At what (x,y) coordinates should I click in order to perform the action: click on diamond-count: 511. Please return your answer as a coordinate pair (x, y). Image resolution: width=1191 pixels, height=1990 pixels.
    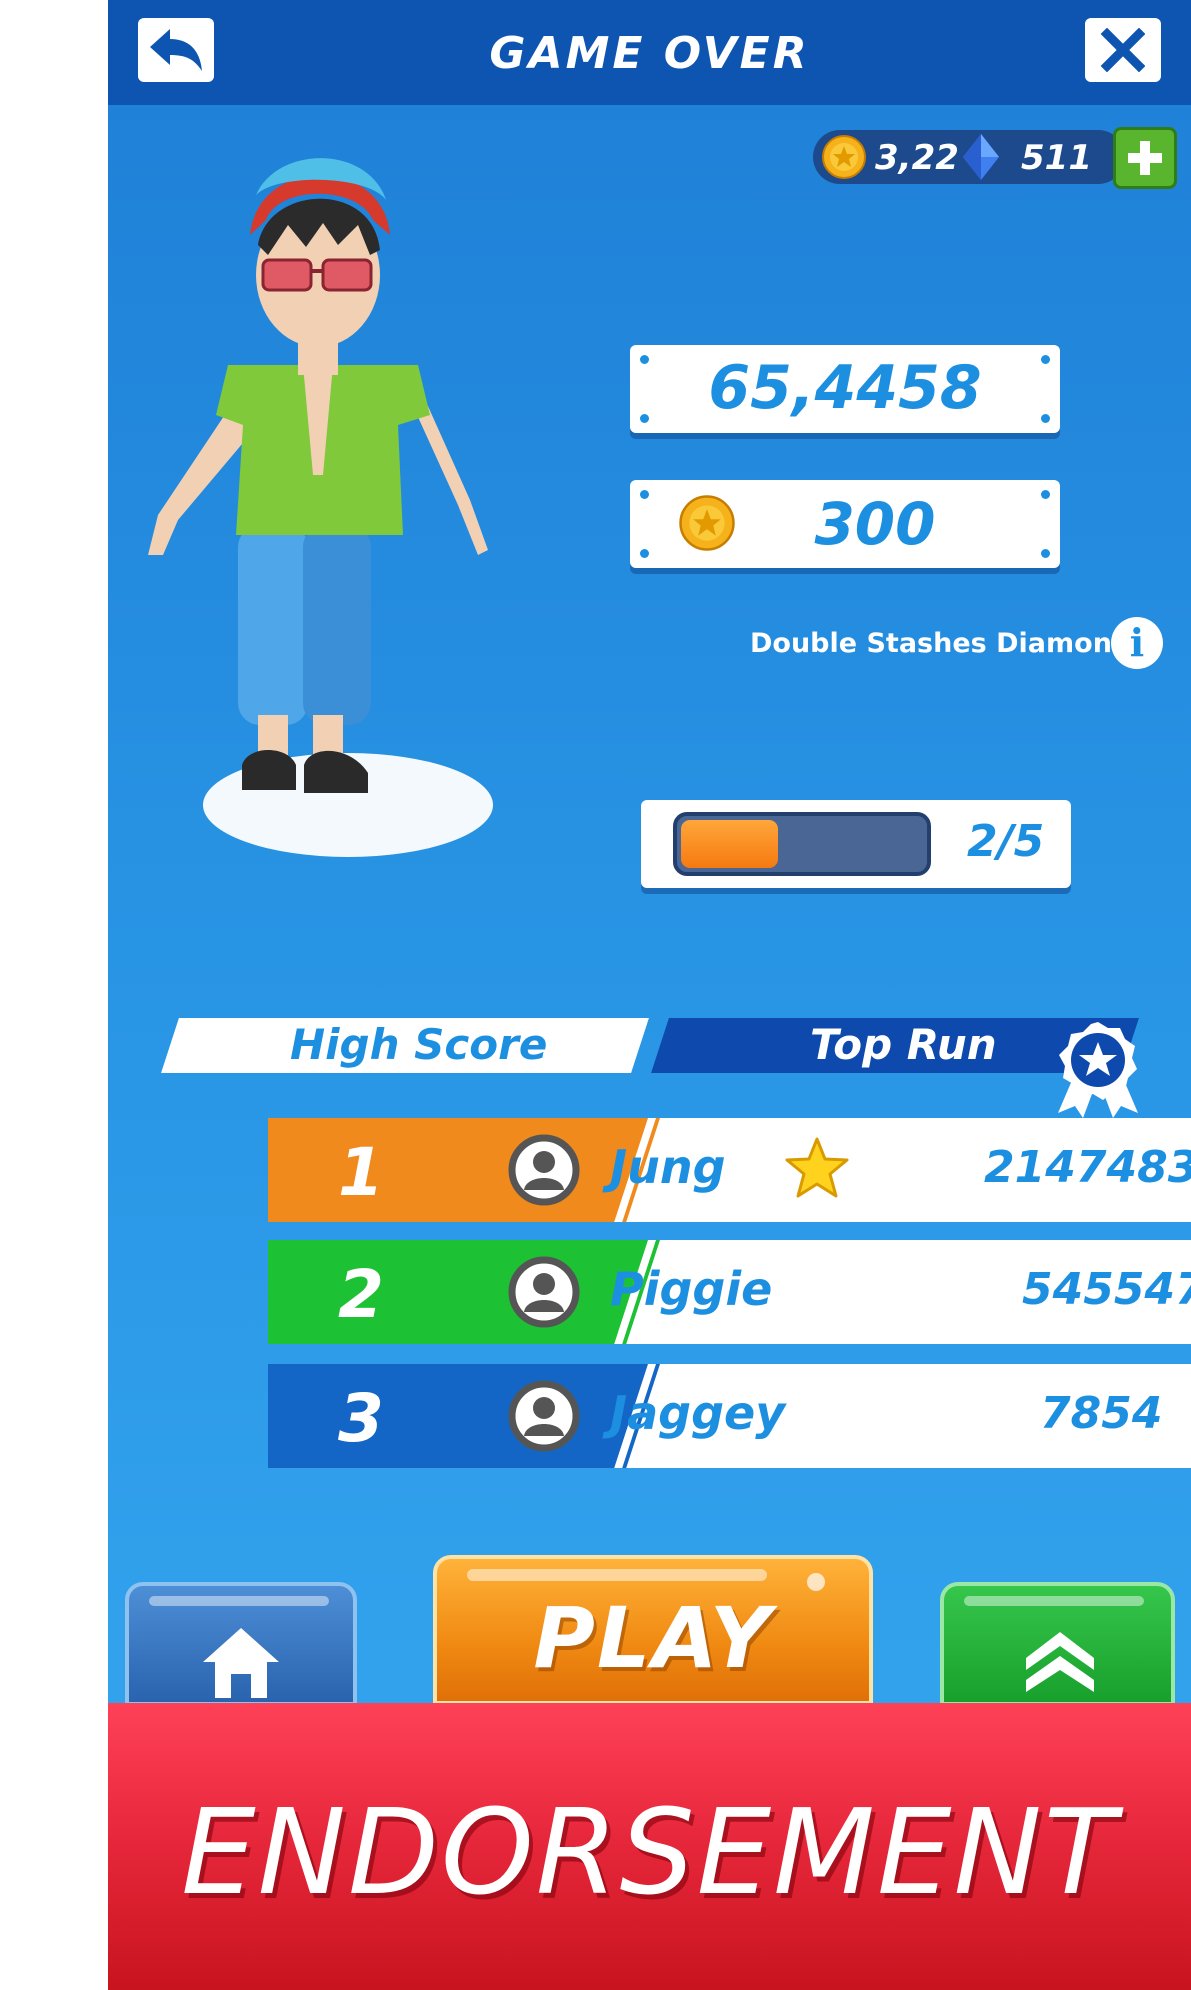
    Looking at the image, I should click on (1056, 158).